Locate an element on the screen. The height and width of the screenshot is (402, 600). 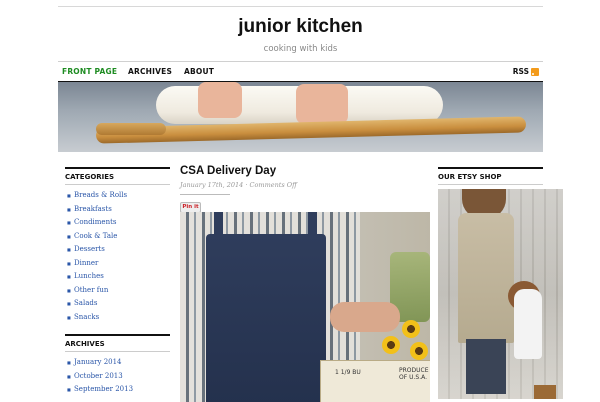
archives-list: January 2014 October 2013 September 2013 is located at coordinates (117, 376).